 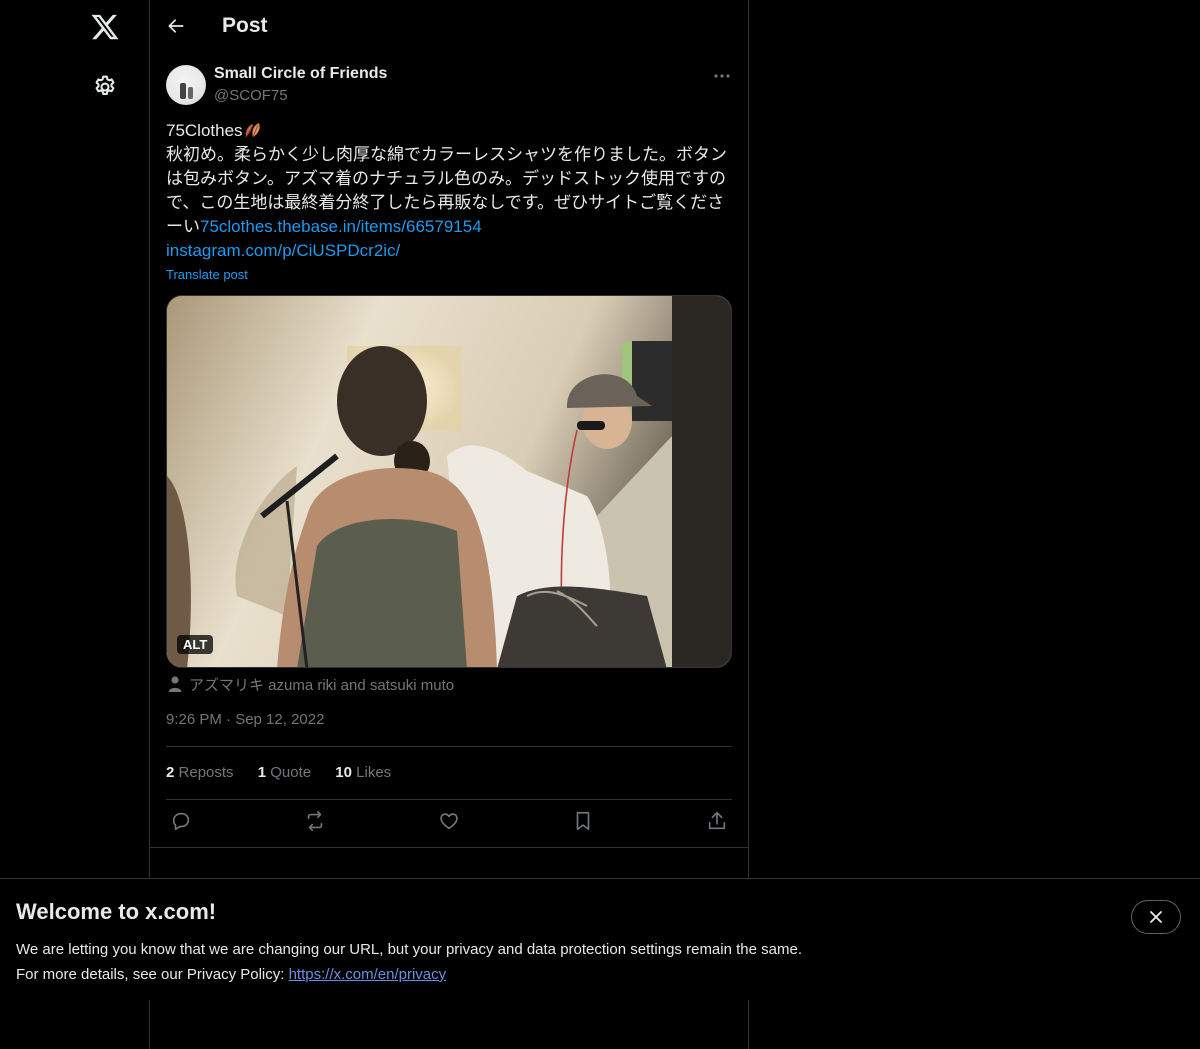 I want to click on post-text-line: は包みボタン。アズマ着のナチュラル色のみ。デッドストック使用ですの, so click(x=446, y=178).